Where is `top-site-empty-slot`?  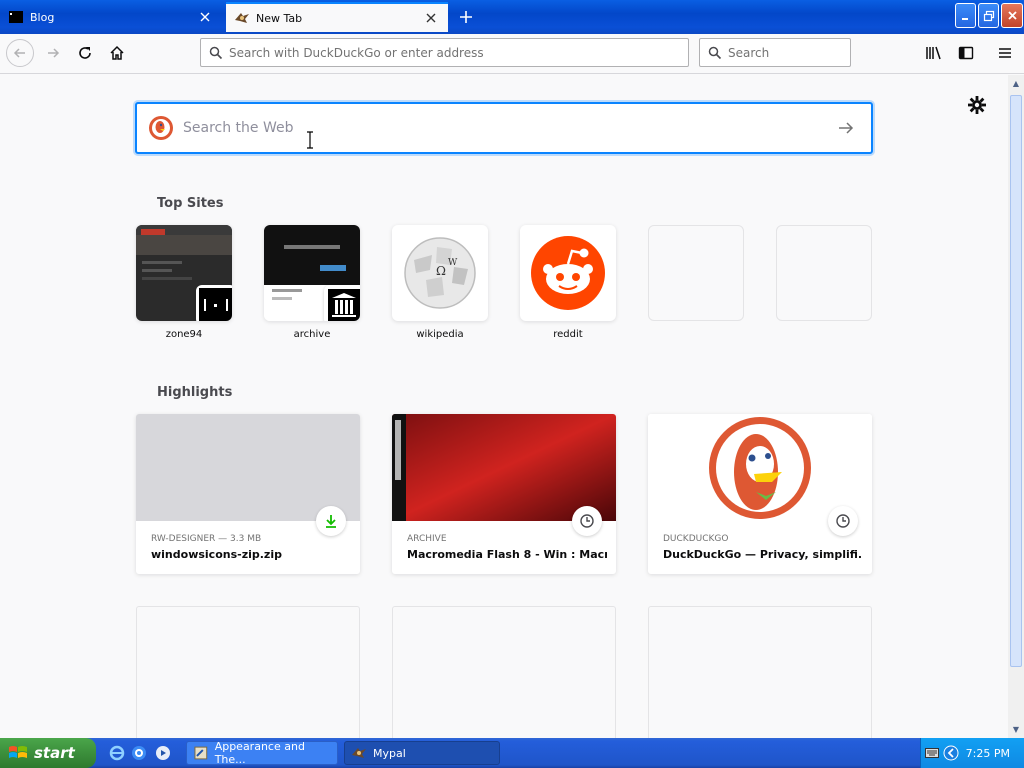 top-site-empty-slot is located at coordinates (824, 273).